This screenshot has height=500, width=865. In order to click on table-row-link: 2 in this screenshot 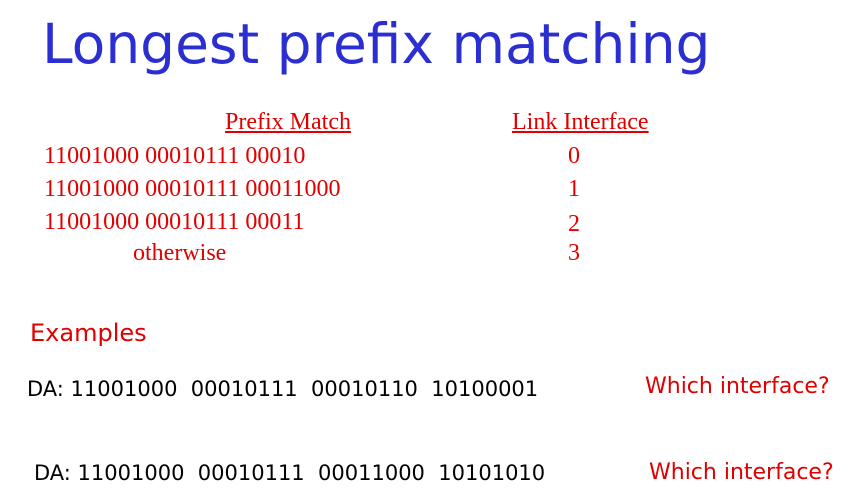, I will do `click(574, 224)`.